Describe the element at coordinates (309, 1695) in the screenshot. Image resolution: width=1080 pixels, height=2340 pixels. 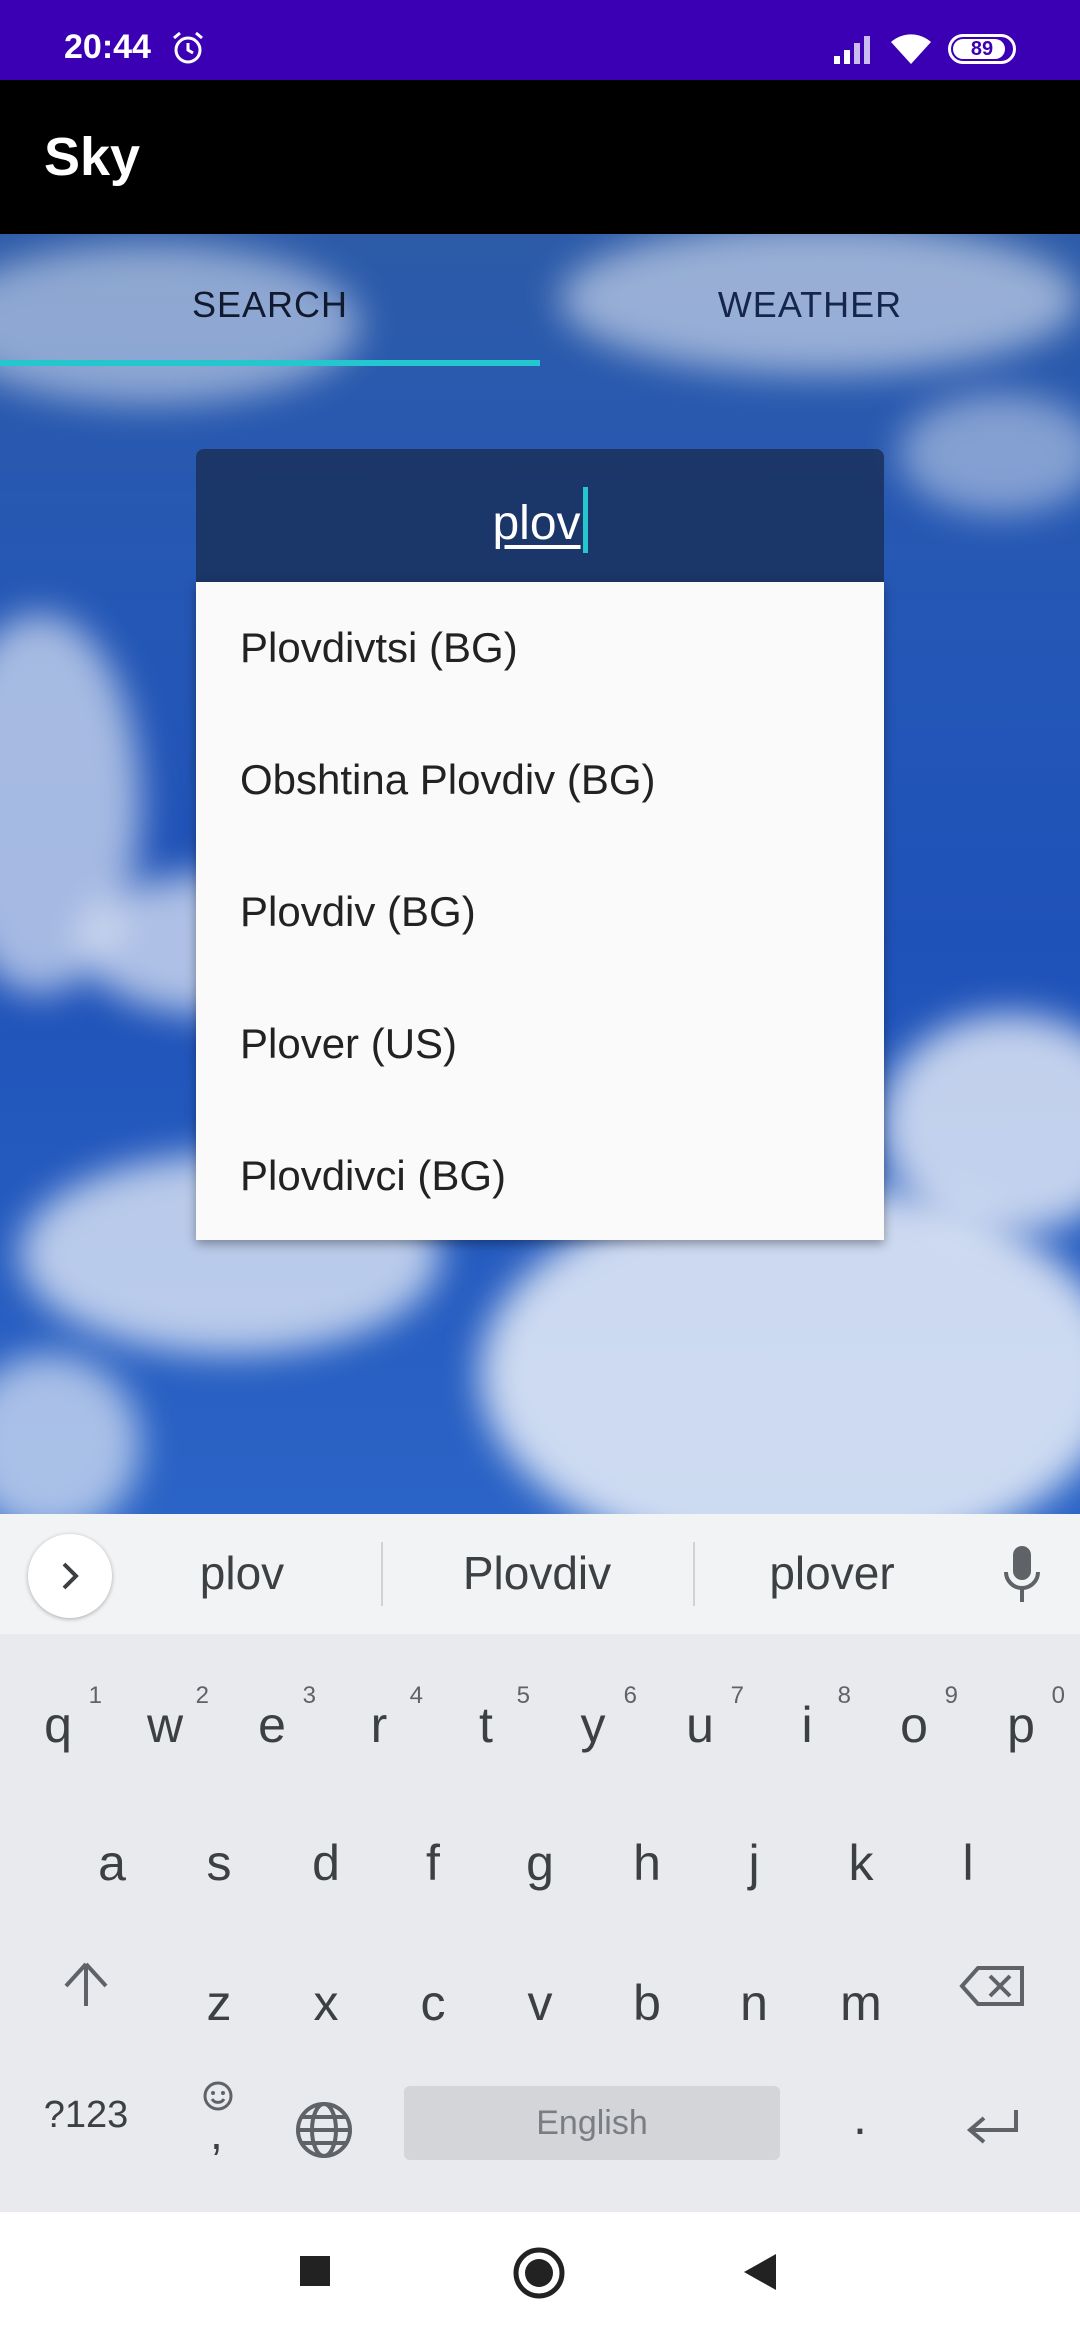
I see `key-hint: 3` at that location.